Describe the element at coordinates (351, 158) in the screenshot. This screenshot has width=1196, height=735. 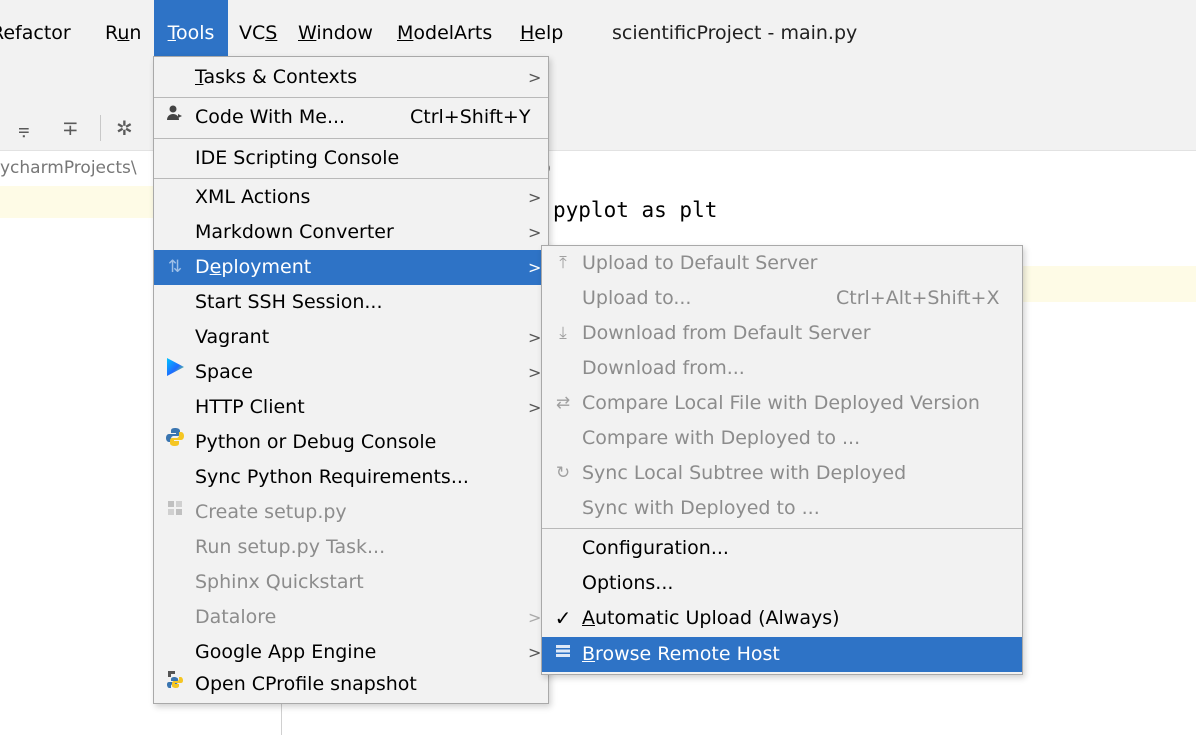
I see `tools-ide-scripting-console: IDE Scripting Console` at that location.